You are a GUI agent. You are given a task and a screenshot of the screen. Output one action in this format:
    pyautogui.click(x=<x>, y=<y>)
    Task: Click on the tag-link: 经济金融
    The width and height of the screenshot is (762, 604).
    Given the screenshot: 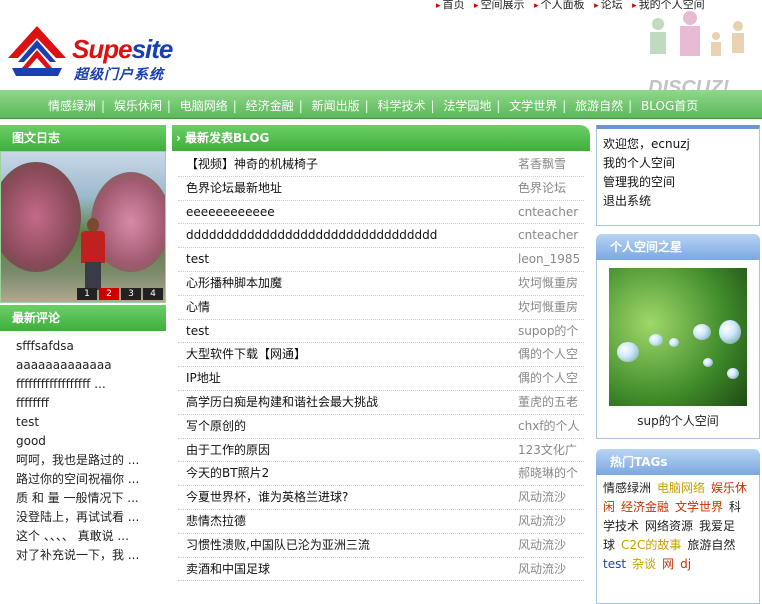 What is the action you would take?
    pyautogui.click(x=645, y=507)
    